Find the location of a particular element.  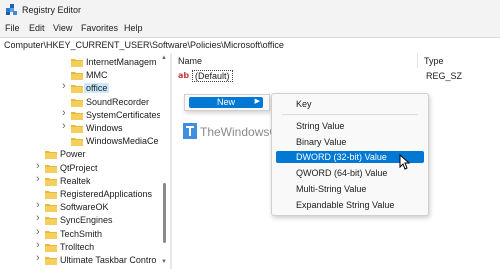

column-header-name: Name is located at coordinates (190, 61).